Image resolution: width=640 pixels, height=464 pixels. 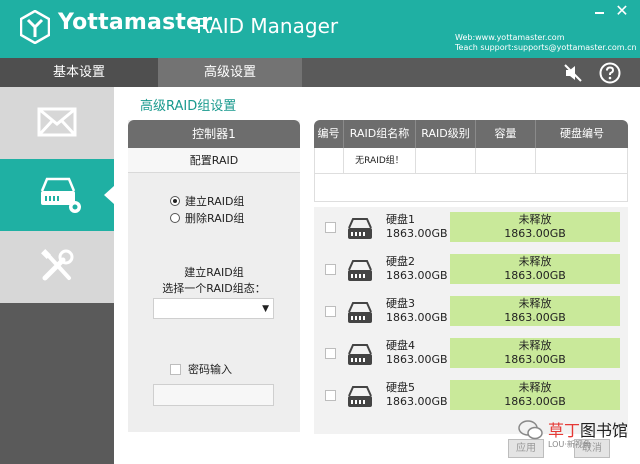 What do you see at coordinates (471, 188) in the screenshot?
I see `table-empty-area` at bounding box center [471, 188].